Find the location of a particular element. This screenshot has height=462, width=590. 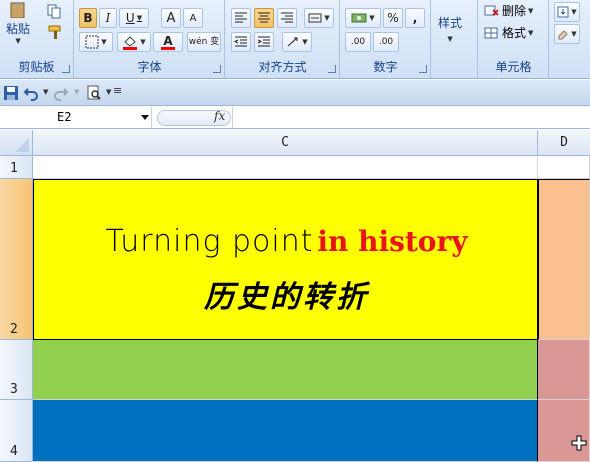

align-right-icon is located at coordinates (287, 17).